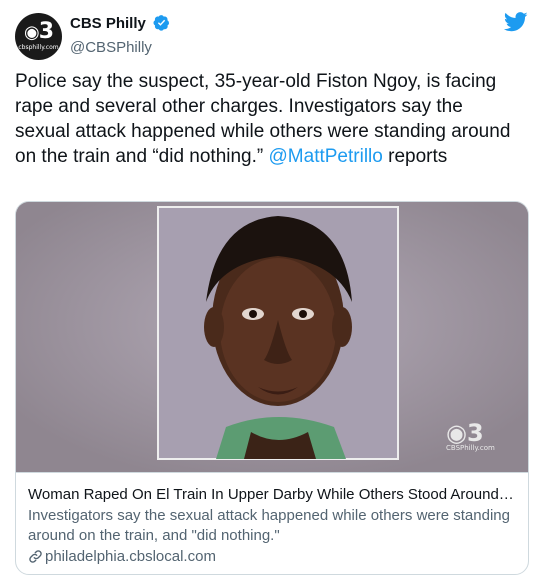 The image size is (543, 576). What do you see at coordinates (326, 156) in the screenshot?
I see `mention-link: @MattPetrillo` at bounding box center [326, 156].